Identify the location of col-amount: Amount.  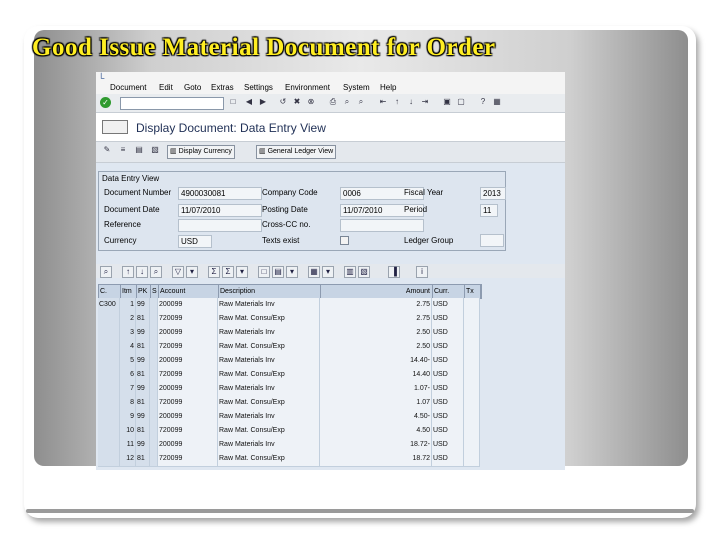
(377, 291).